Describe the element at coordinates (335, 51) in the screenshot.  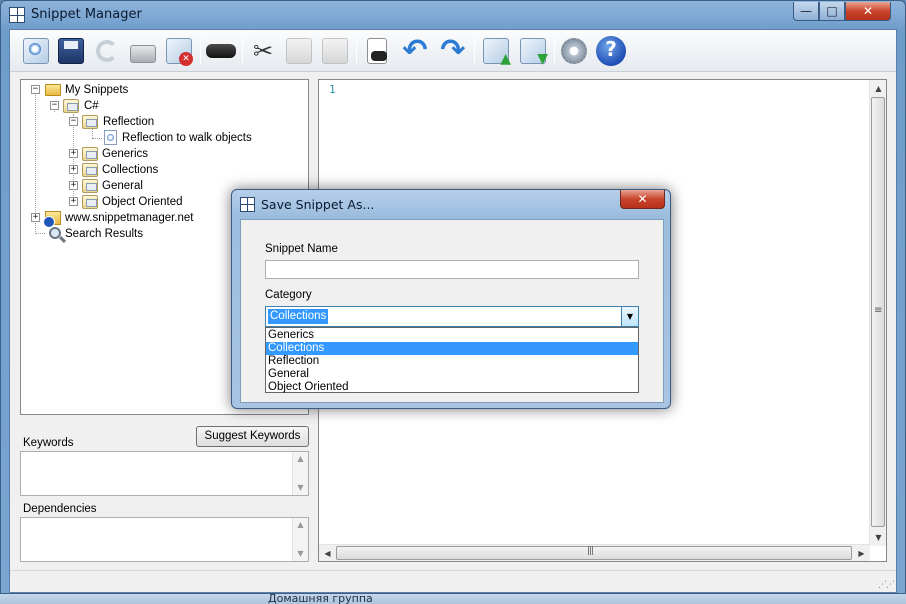
I see `paste-button` at that location.